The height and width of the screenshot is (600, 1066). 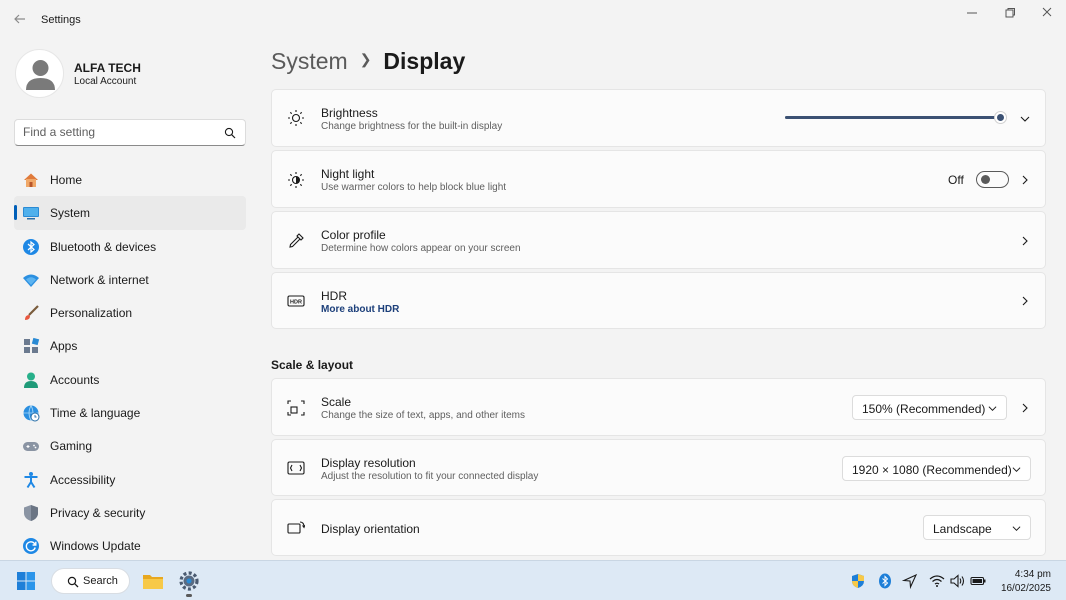 I want to click on back-arrow-icon, so click(x=20, y=19).